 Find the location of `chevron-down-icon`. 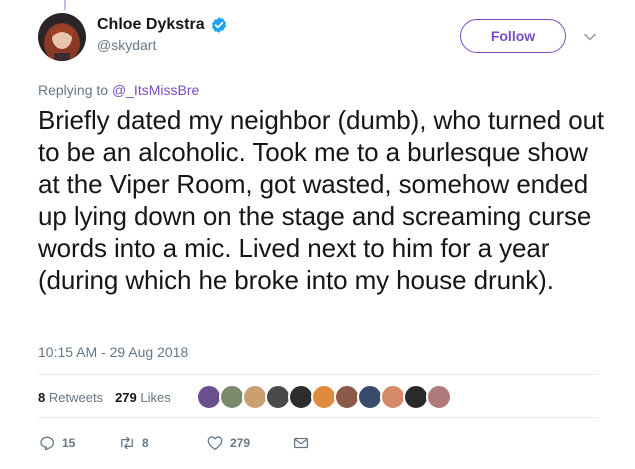

chevron-down-icon is located at coordinates (590, 37).